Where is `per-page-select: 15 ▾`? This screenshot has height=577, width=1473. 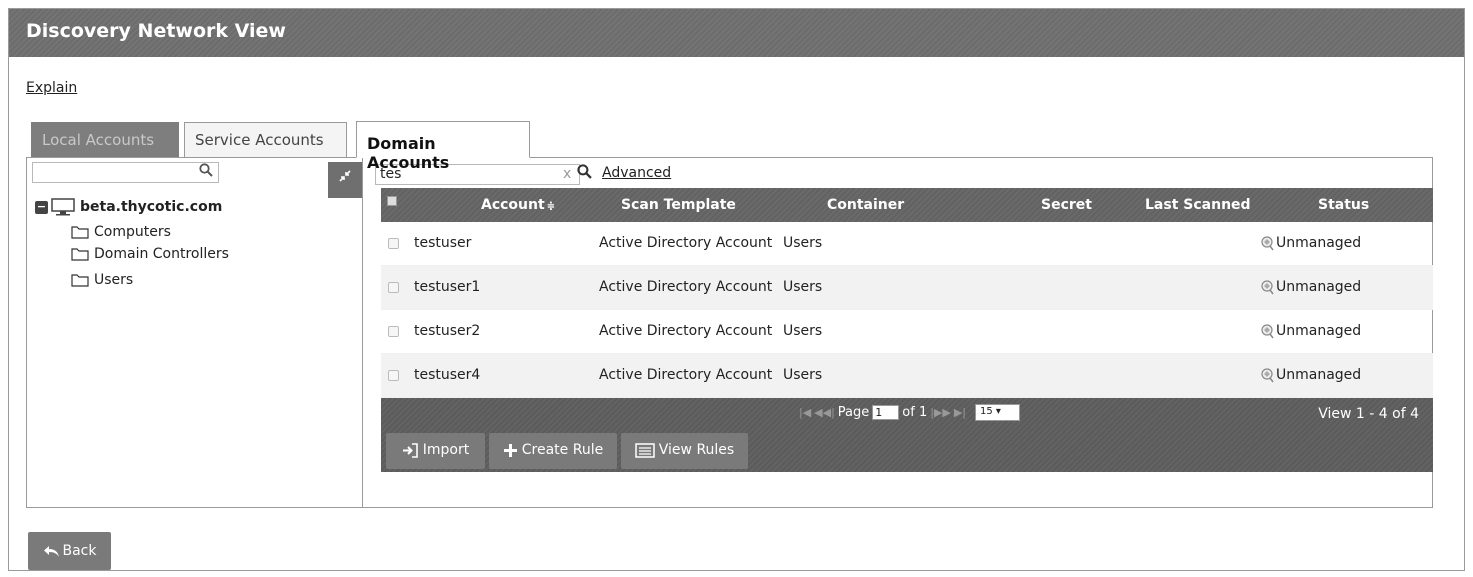
per-page-select: 15 ▾ is located at coordinates (998, 412).